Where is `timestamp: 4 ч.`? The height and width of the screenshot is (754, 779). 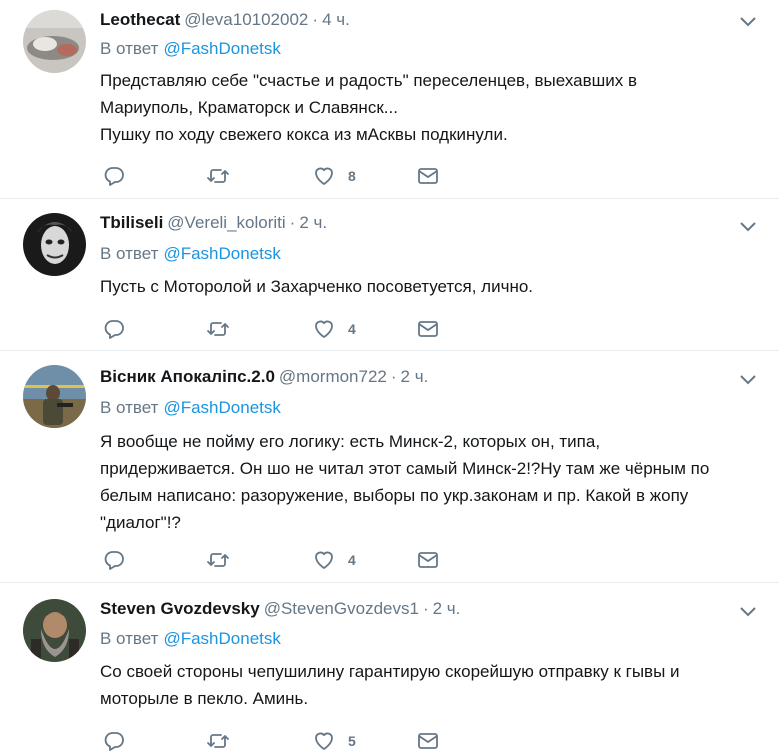 timestamp: 4 ч. is located at coordinates (336, 19).